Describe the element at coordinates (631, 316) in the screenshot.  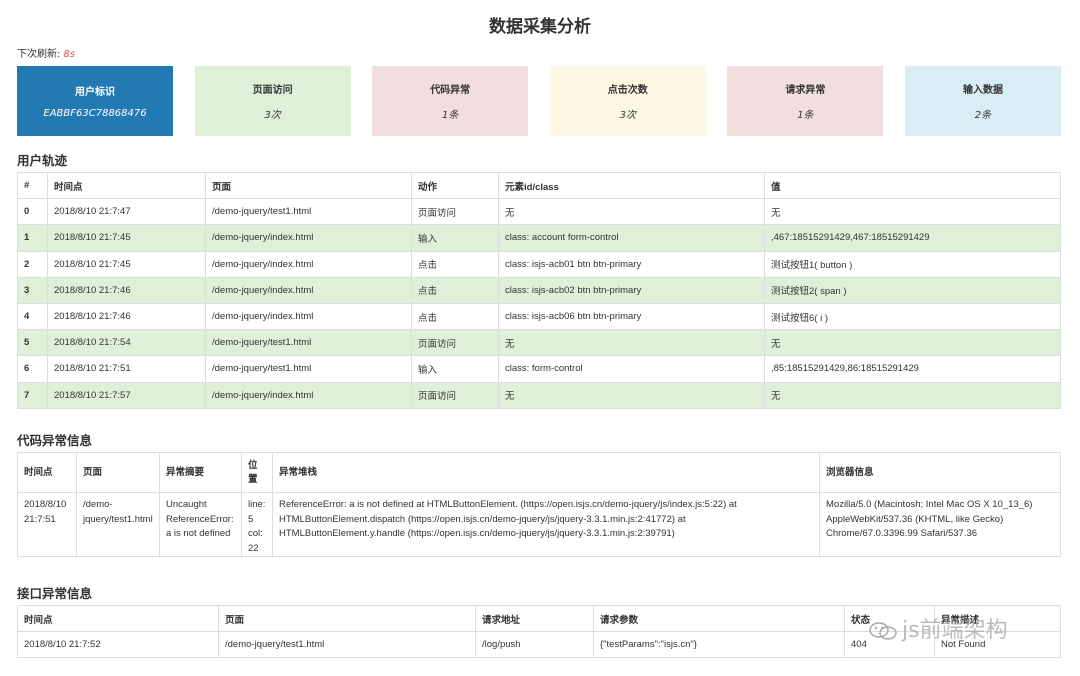
I see `table-cell: class: isjs-acb06 btn btn-primary` at that location.